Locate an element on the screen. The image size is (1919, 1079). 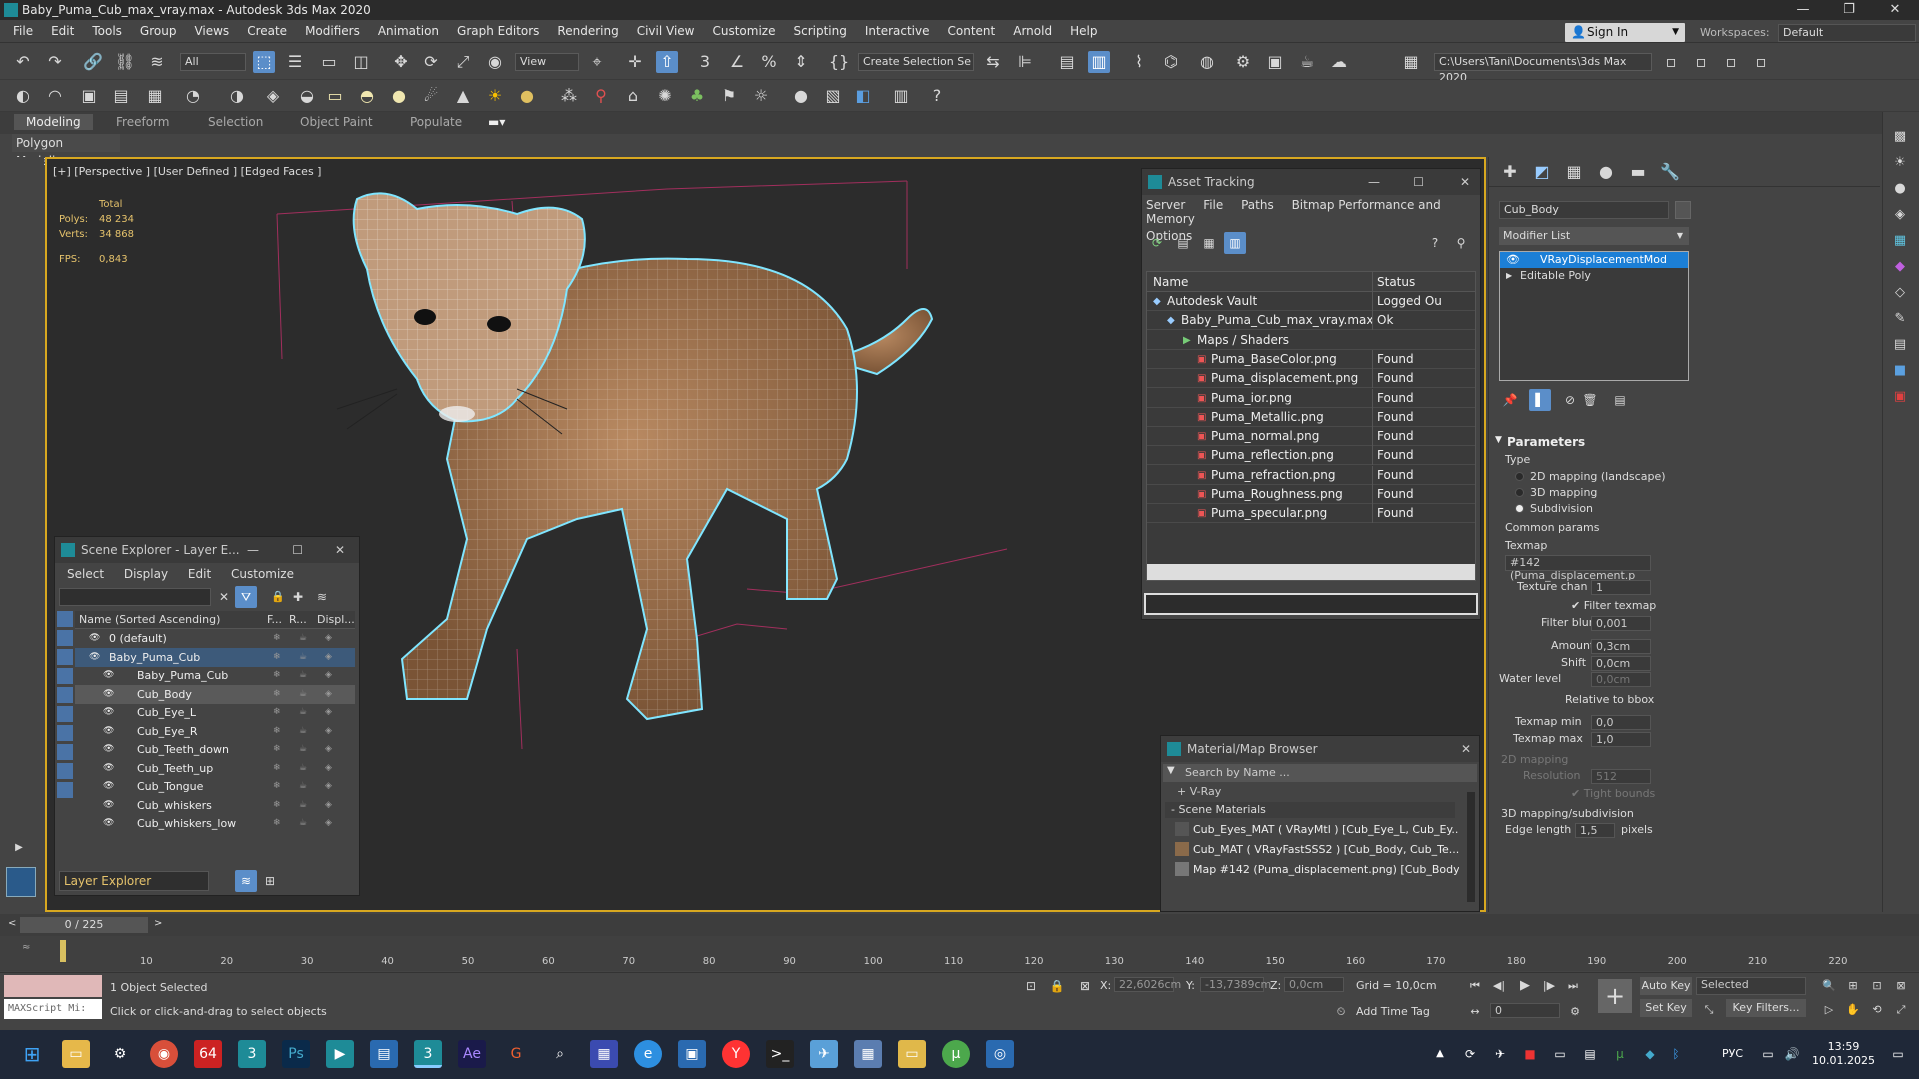
object-color-swatch is located at coordinates (1683, 210).